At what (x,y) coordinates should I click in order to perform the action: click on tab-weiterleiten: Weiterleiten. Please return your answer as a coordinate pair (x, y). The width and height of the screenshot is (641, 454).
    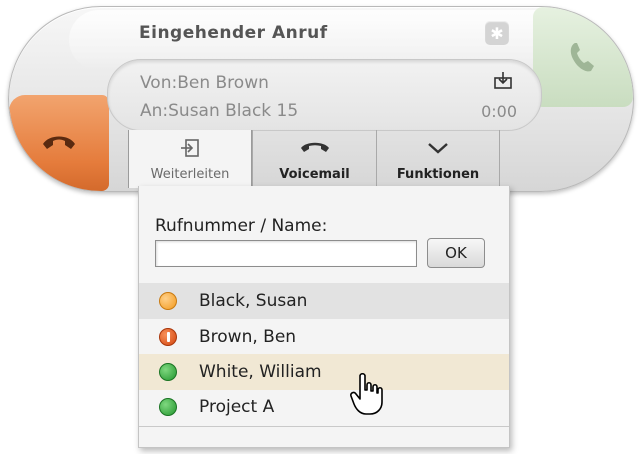
    Looking at the image, I should click on (190, 159).